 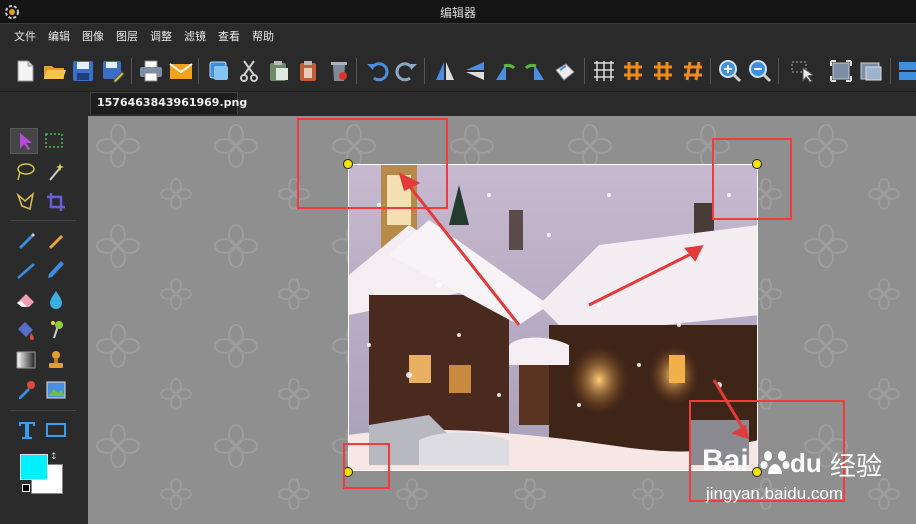 I want to click on text-tool, so click(x=27, y=430).